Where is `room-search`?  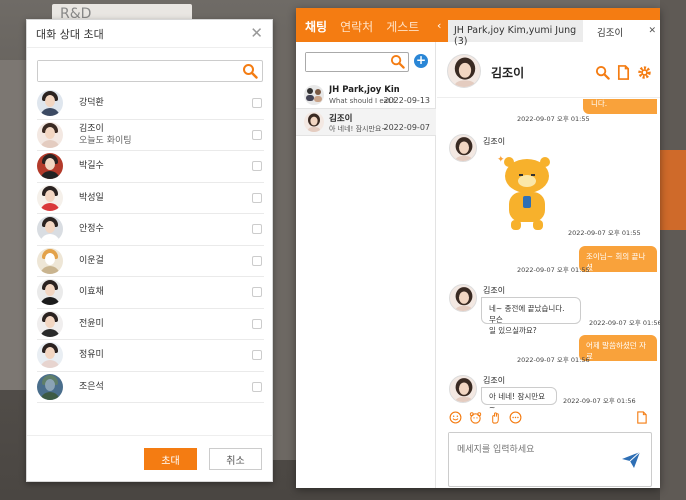 room-search is located at coordinates (357, 62).